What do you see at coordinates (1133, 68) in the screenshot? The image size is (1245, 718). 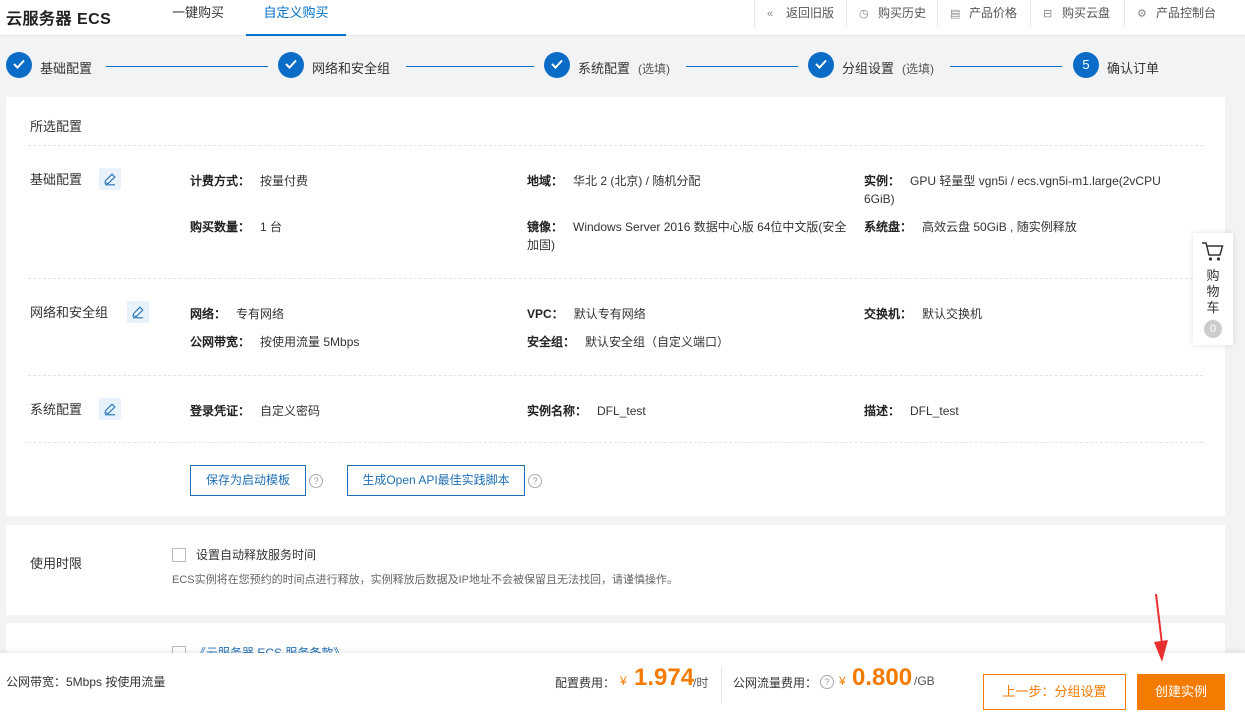 I see `step-confirm: 确认订单` at bounding box center [1133, 68].